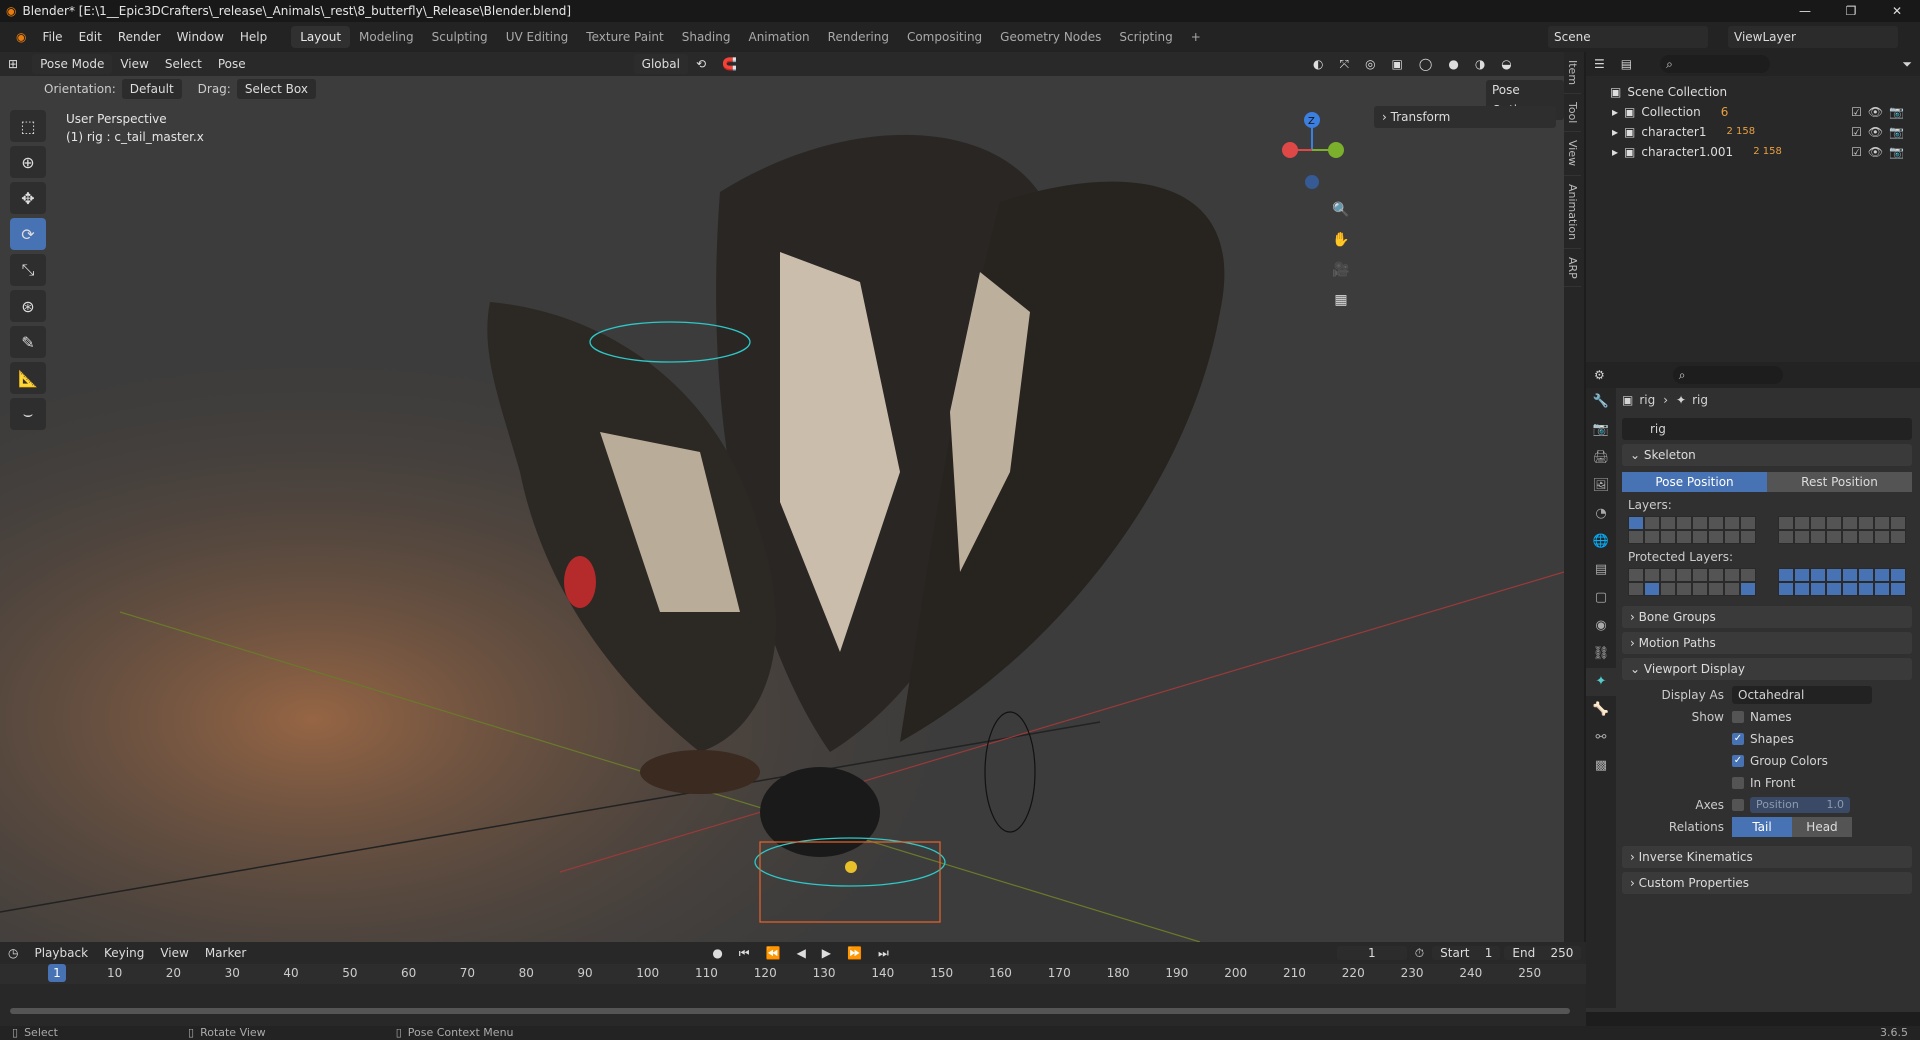 The image size is (1920, 1040). I want to click on group-colors-checkbox: ✓, so click(1738, 761).